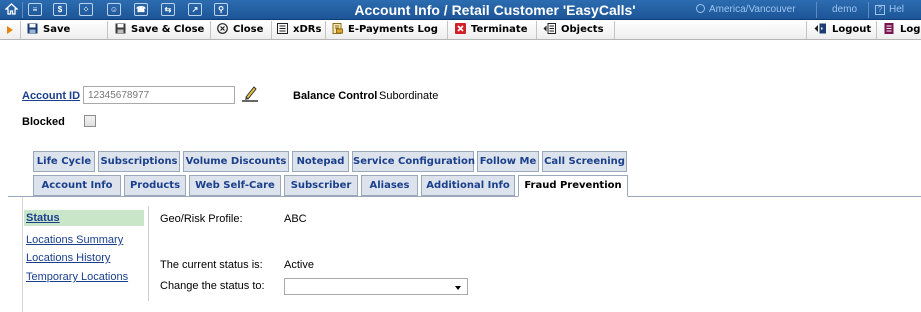 The width and height of the screenshot is (921, 312). I want to click on log-button: Log, so click(902, 29).